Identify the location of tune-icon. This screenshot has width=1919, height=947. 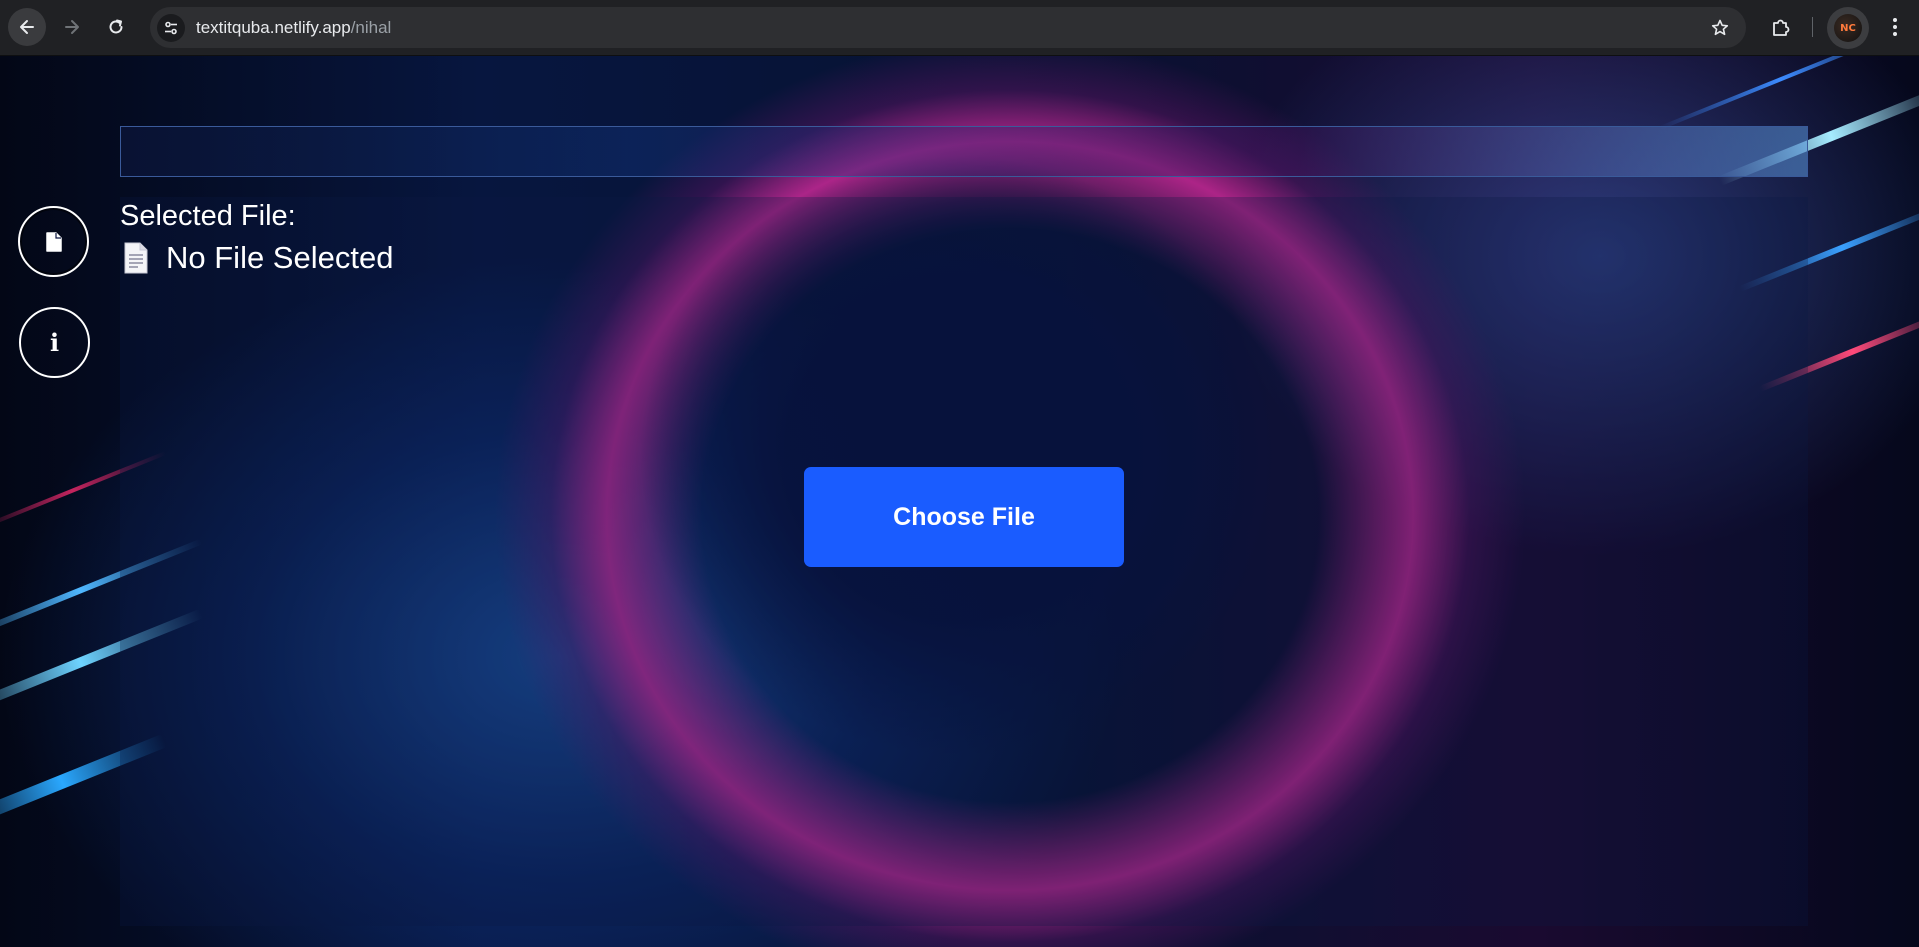
(171, 28).